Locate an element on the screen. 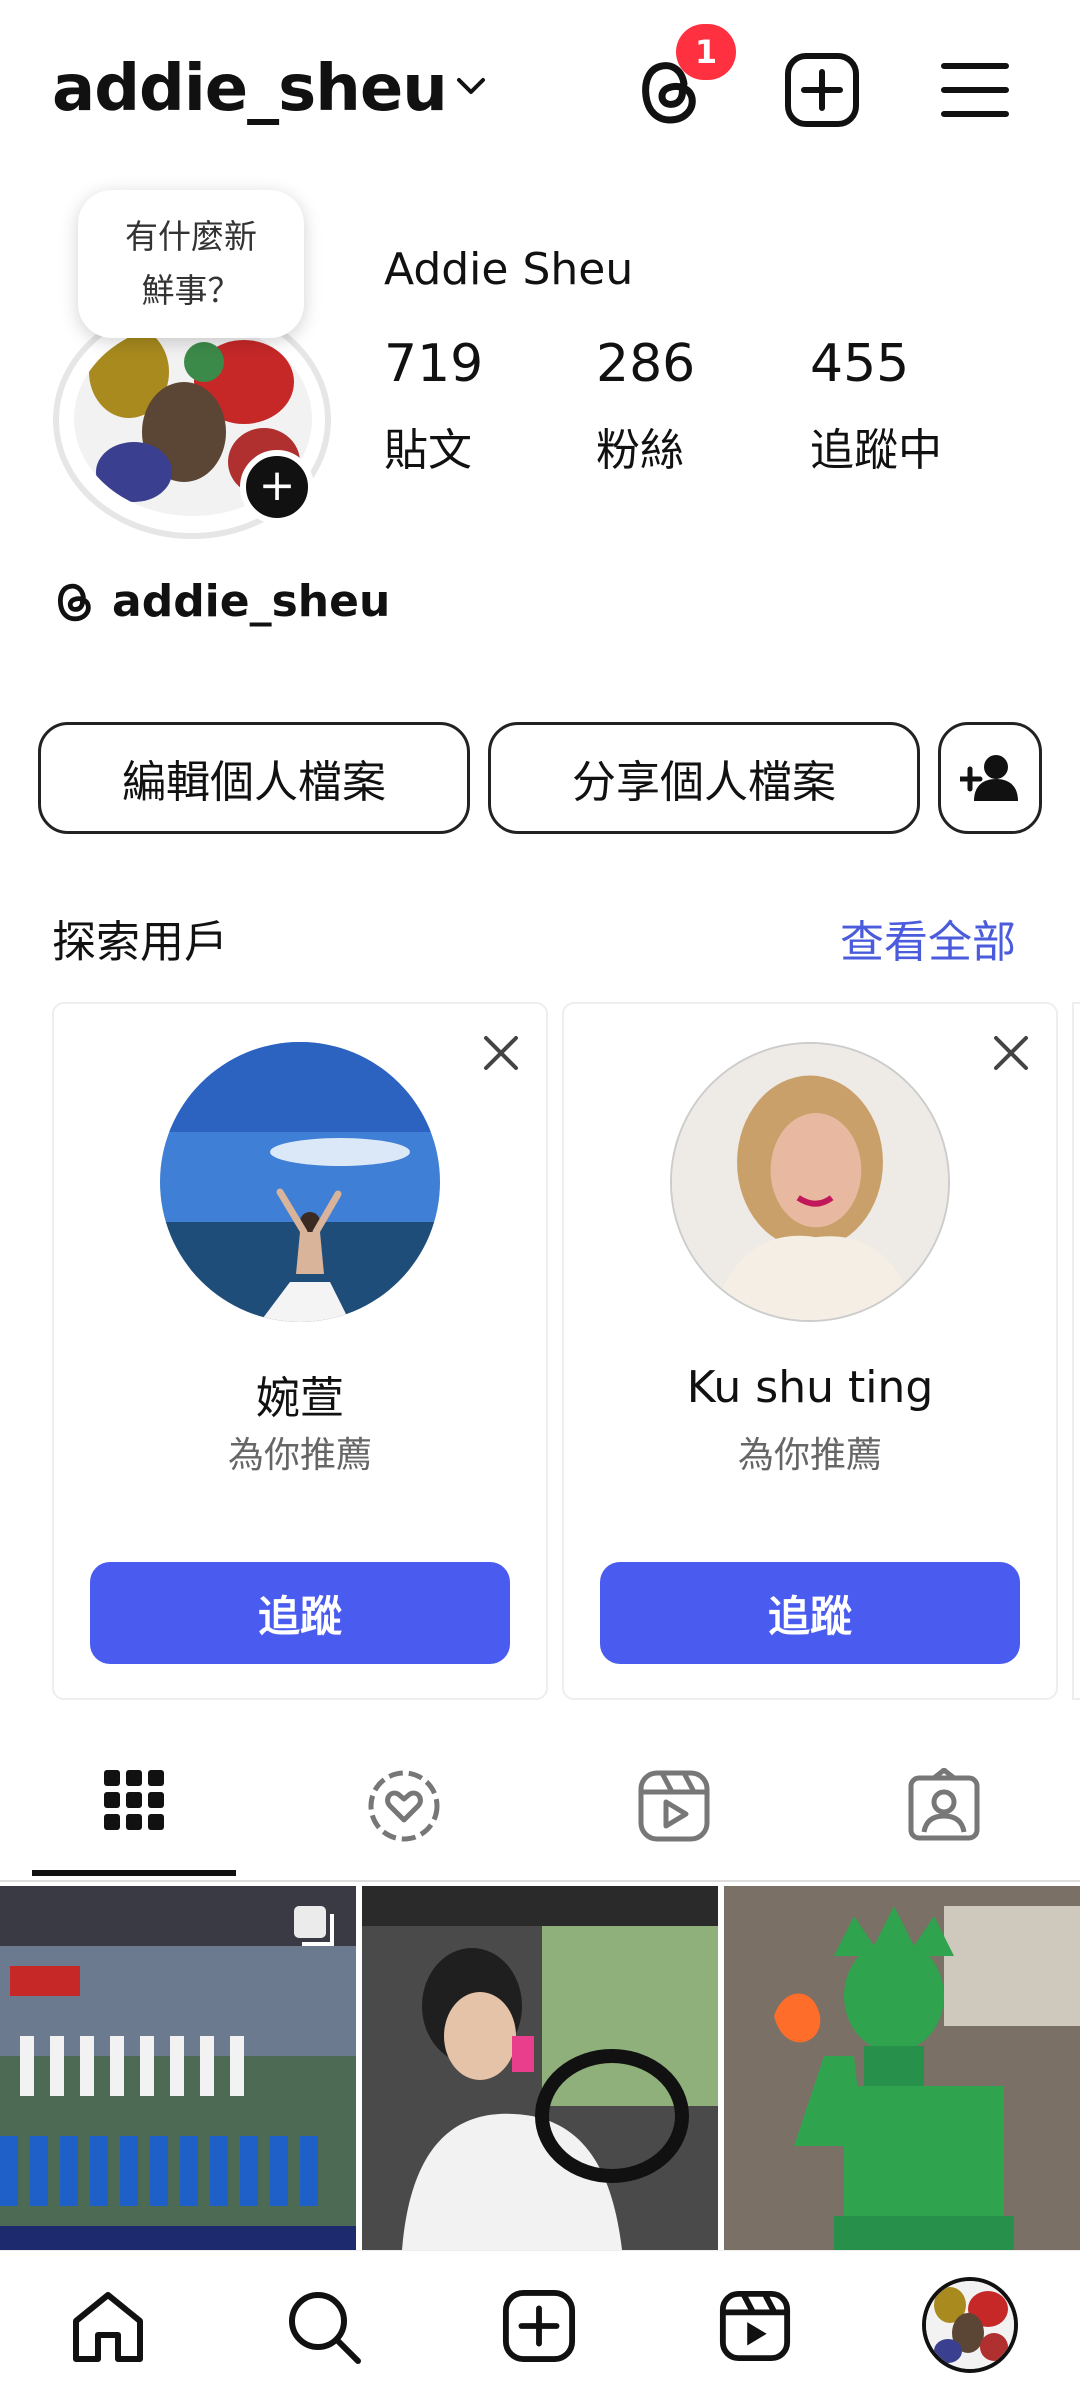 This screenshot has height=2394, width=1080. active-tab-indicator is located at coordinates (134, 1873).